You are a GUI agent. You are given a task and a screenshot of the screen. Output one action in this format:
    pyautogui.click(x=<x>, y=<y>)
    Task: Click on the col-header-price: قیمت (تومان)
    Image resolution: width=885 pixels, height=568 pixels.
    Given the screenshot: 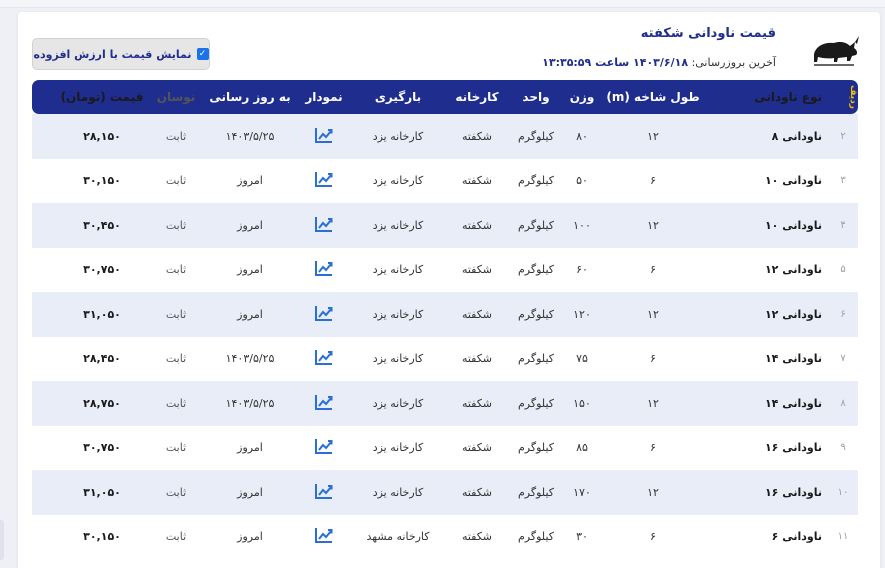 What is the action you would take?
    pyautogui.click(x=102, y=97)
    